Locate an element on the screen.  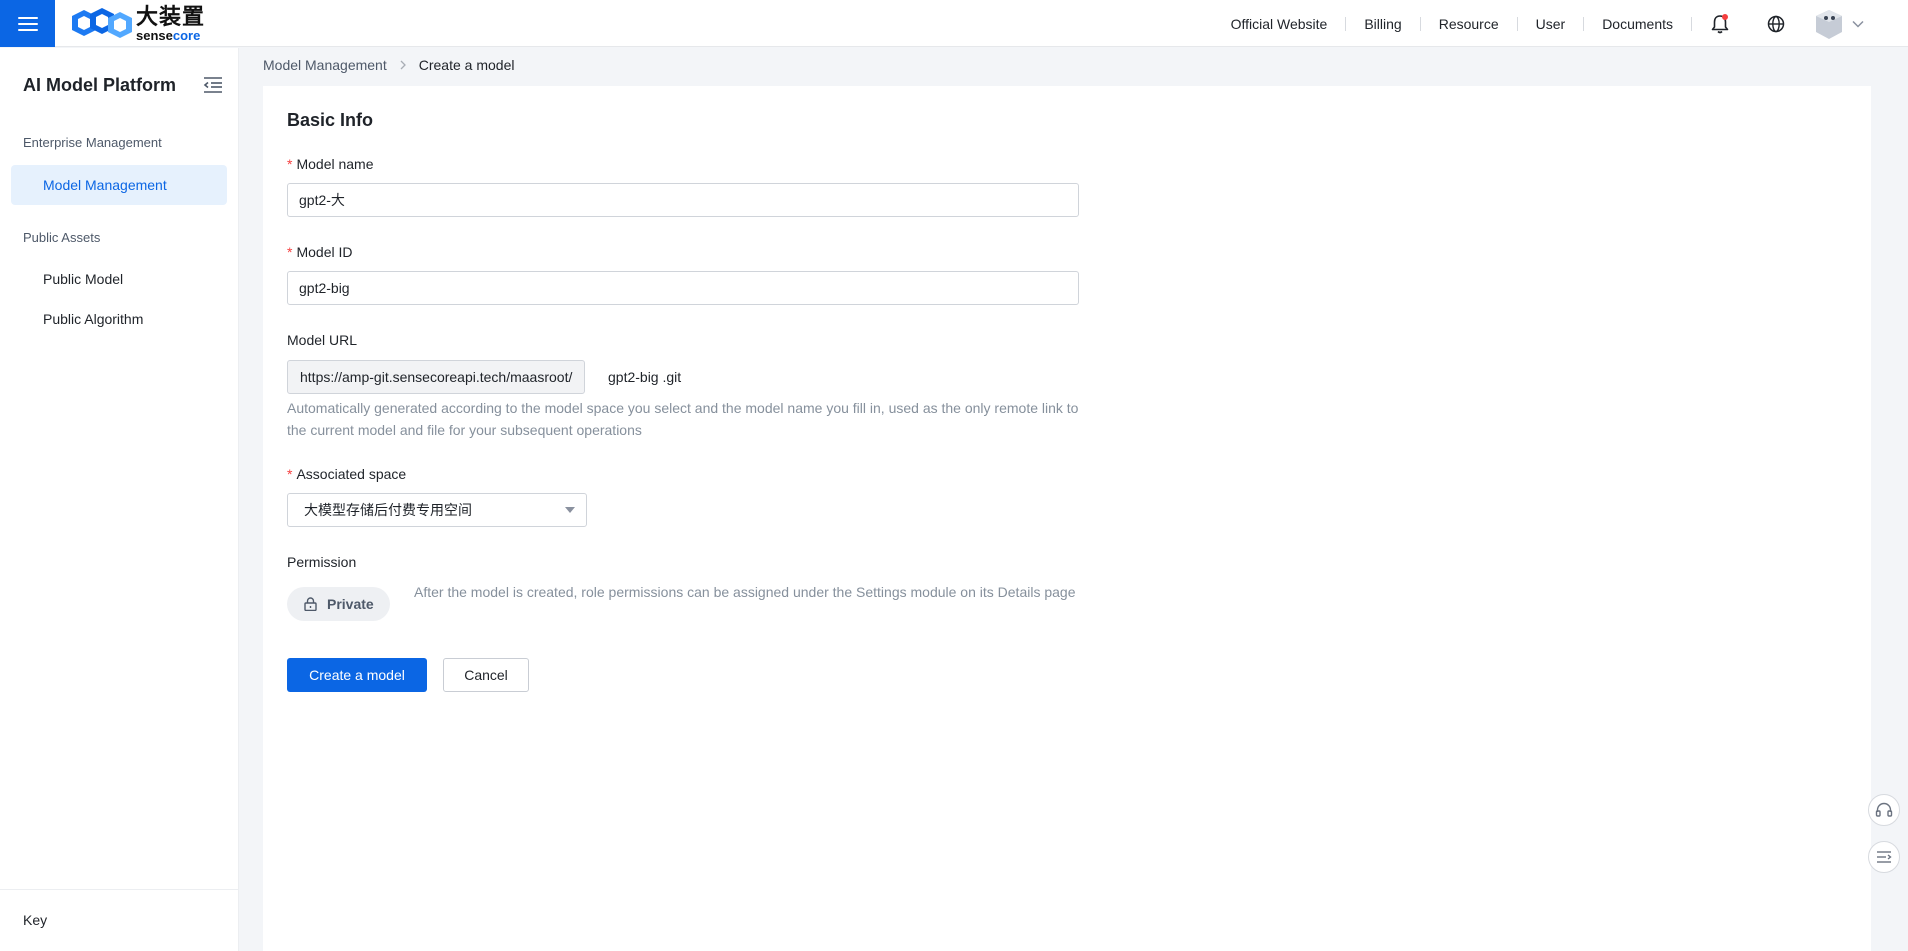
globe-icon is located at coordinates (1776, 23).